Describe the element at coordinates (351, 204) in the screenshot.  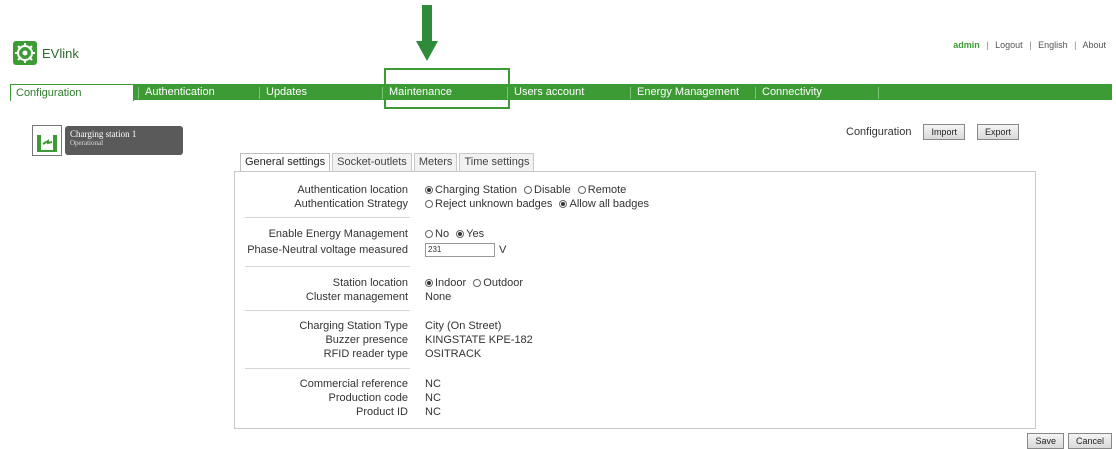
I see `auth-strategy-label: Authentication Strategy` at that location.